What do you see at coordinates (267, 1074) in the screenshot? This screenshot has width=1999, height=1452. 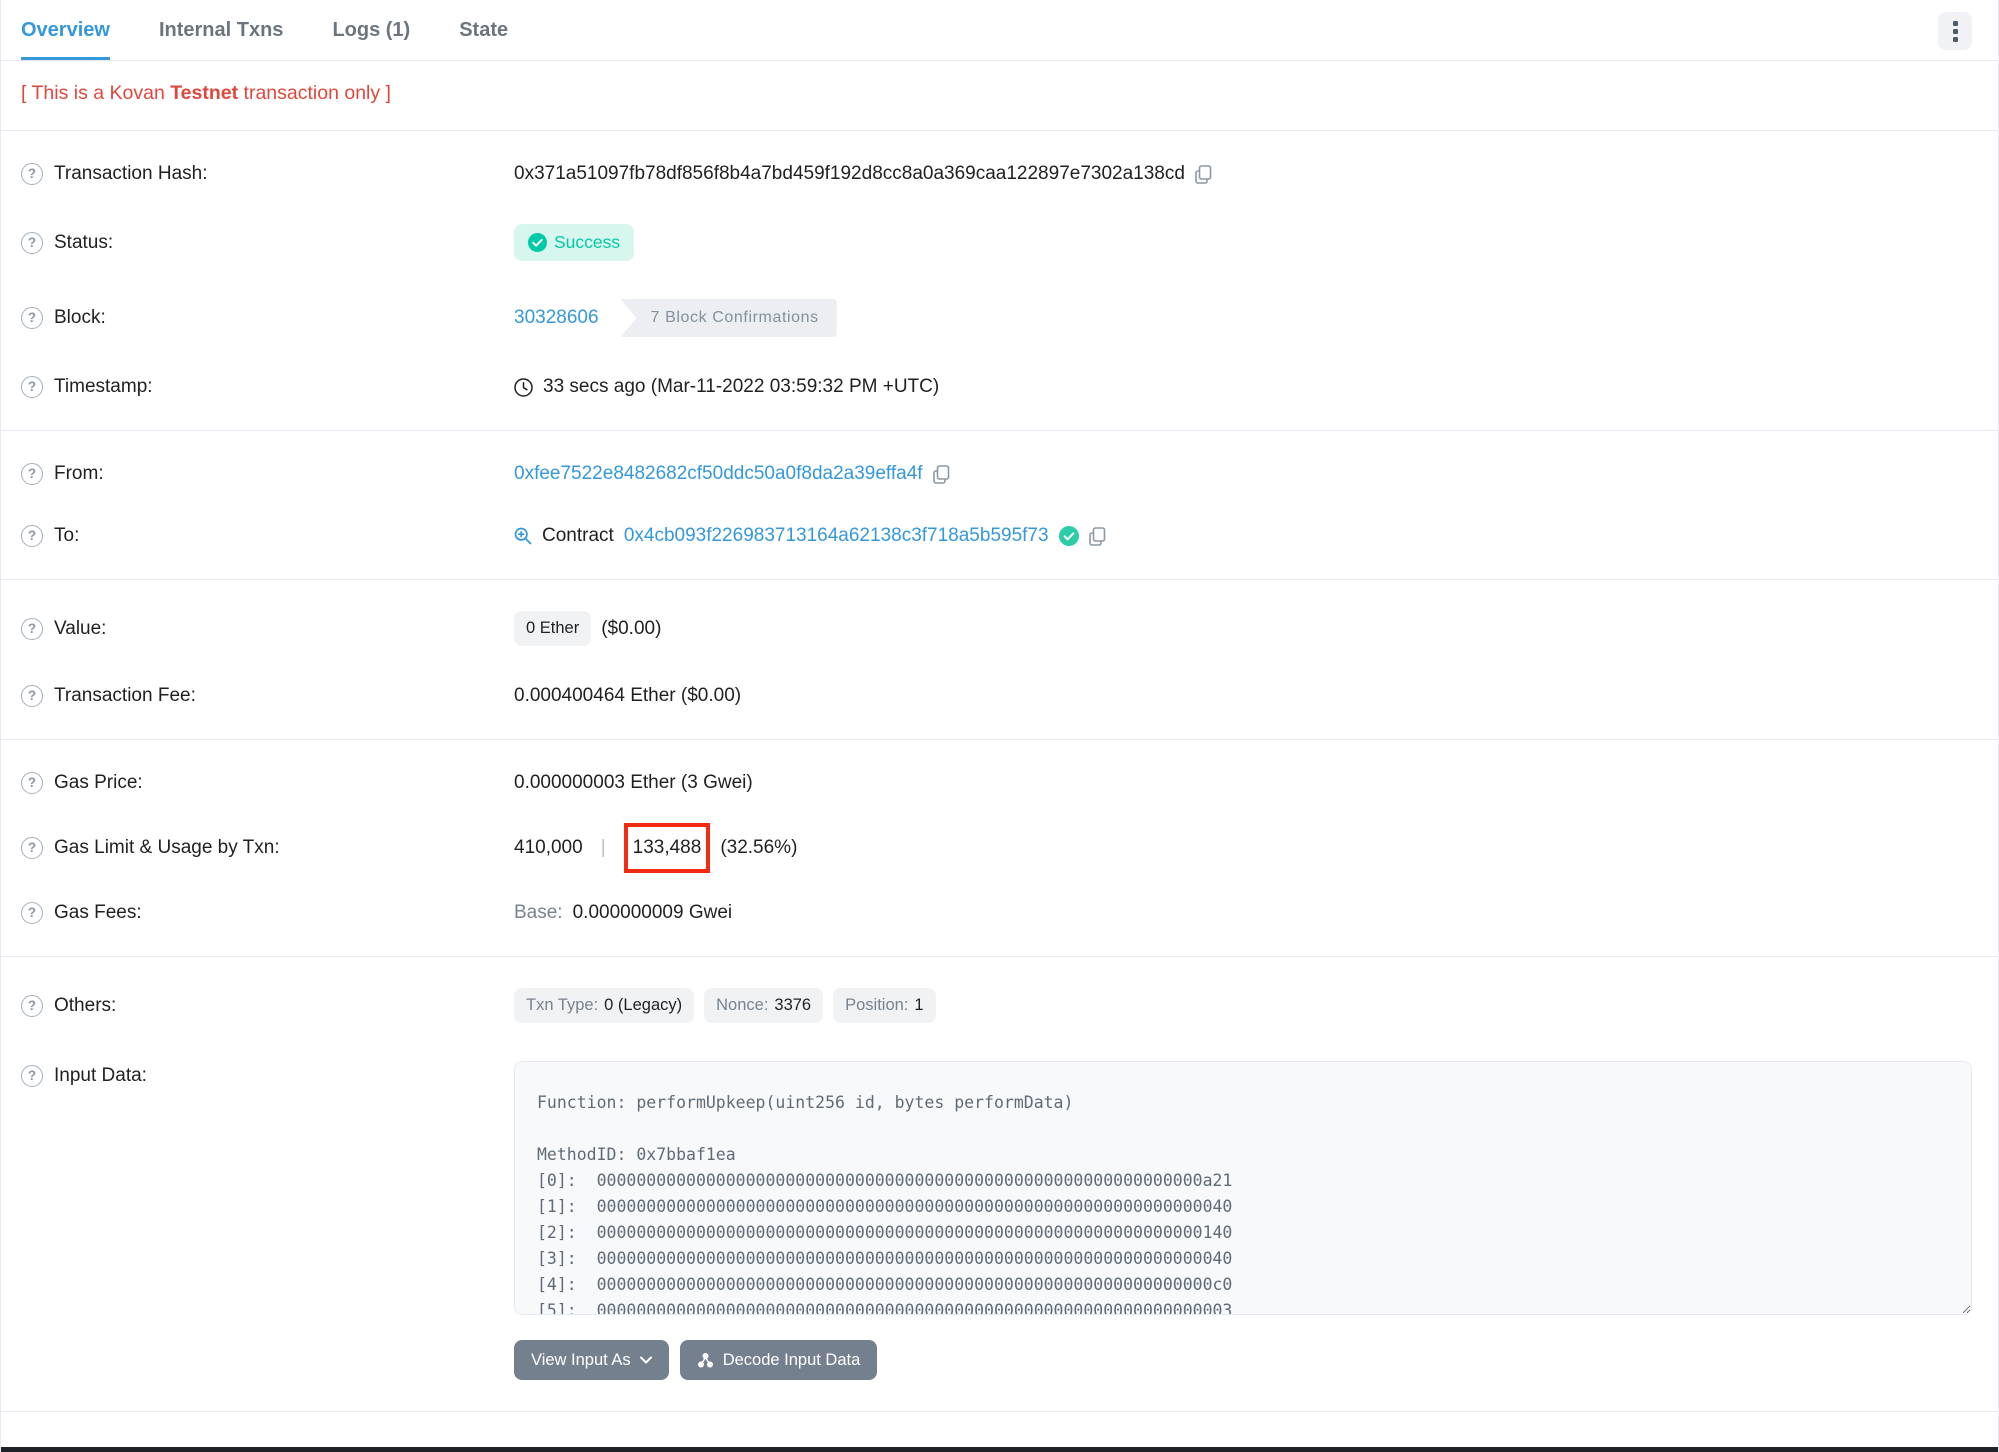 I see `input-data-label-group: ? Input Data:` at bounding box center [267, 1074].